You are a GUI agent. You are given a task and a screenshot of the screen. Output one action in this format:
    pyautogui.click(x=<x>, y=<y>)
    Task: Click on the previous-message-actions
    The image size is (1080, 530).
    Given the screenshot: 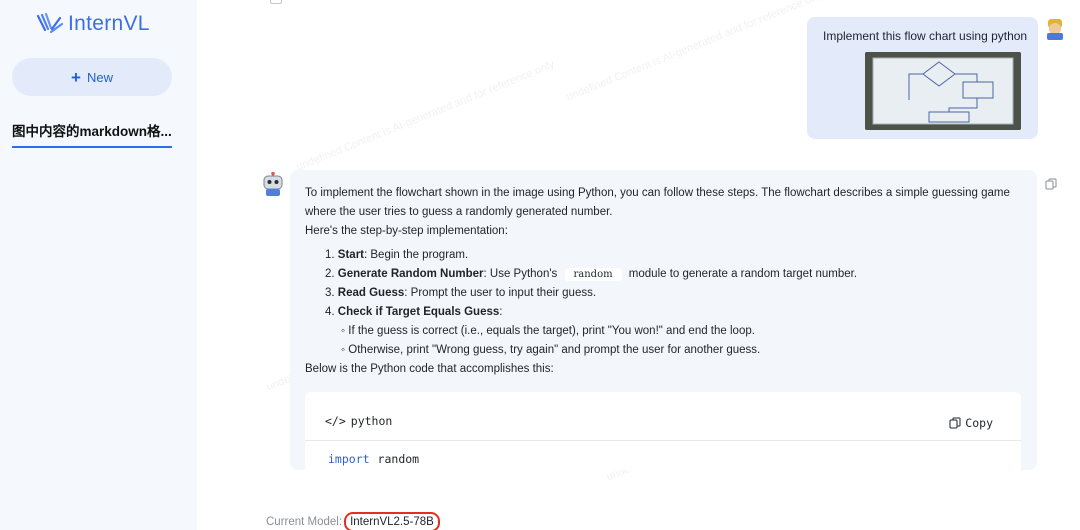 What is the action you would take?
    pyautogui.click(x=276, y=2)
    